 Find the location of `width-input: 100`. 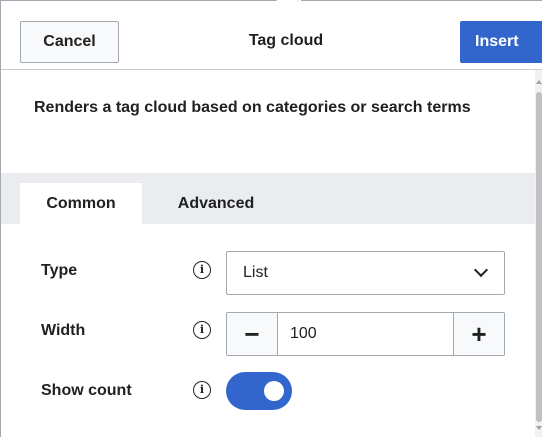

width-input: 100 is located at coordinates (365, 334).